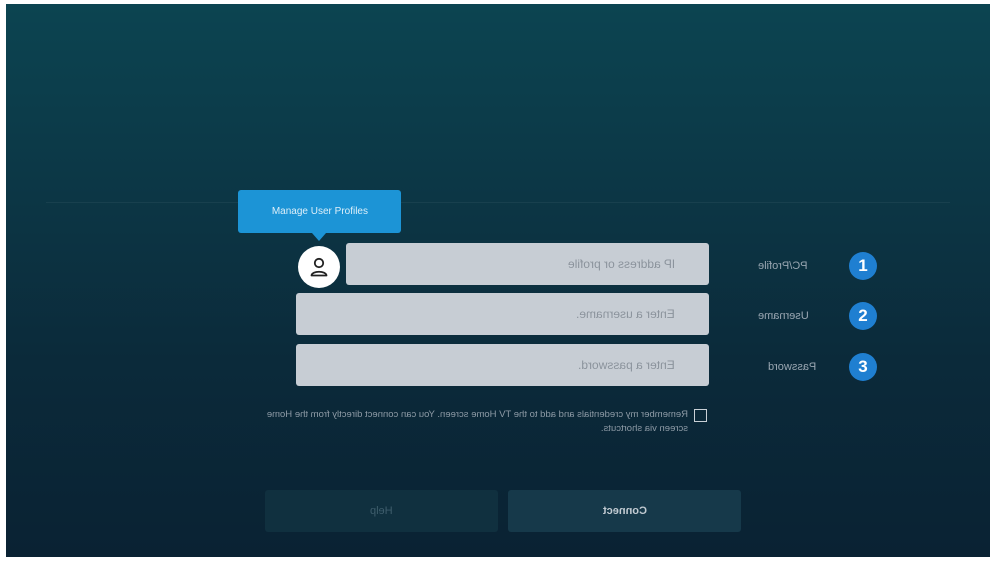  I want to click on username-label: Username, so click(783, 316).